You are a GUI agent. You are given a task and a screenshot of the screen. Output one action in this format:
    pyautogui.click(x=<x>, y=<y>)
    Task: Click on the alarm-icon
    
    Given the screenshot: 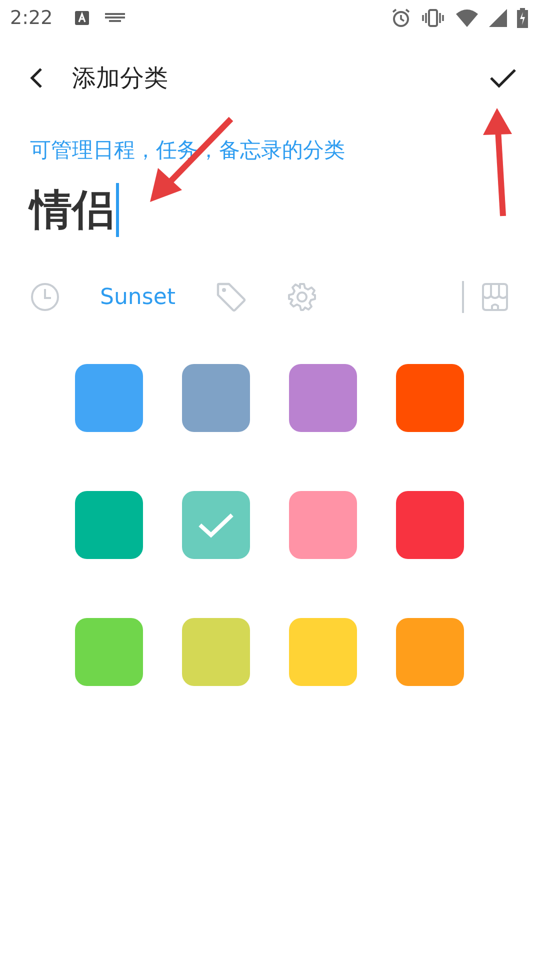 What is the action you would take?
    pyautogui.click(x=401, y=18)
    